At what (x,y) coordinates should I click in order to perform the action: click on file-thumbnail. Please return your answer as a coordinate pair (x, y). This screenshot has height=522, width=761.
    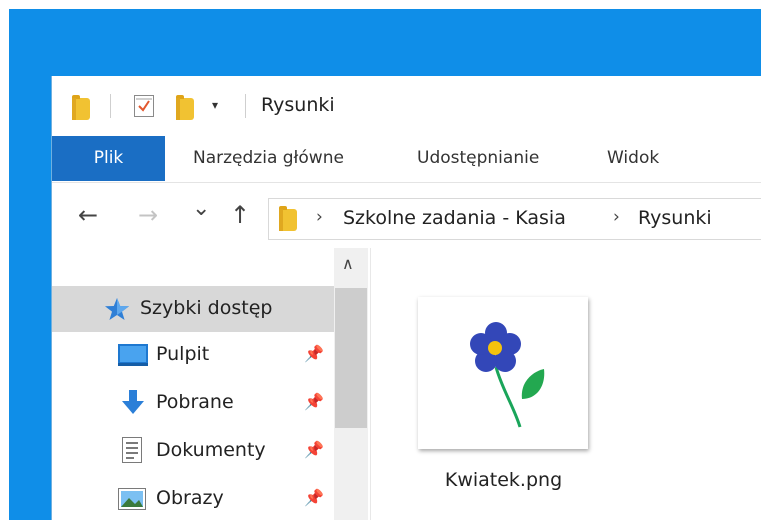
    Looking at the image, I should click on (503, 373).